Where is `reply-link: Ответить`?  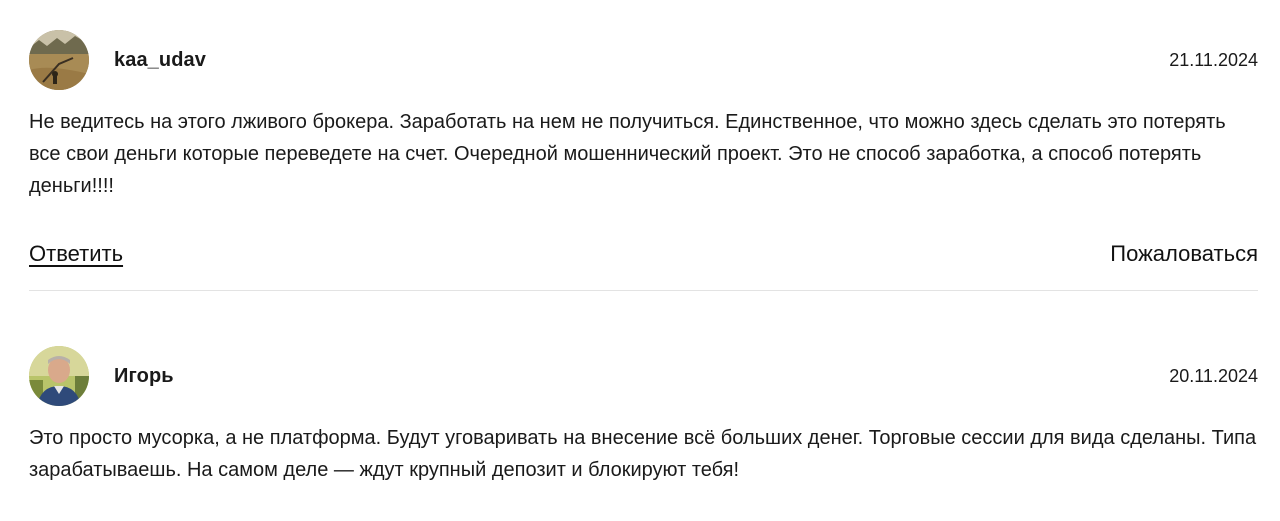 reply-link: Ответить is located at coordinates (76, 254).